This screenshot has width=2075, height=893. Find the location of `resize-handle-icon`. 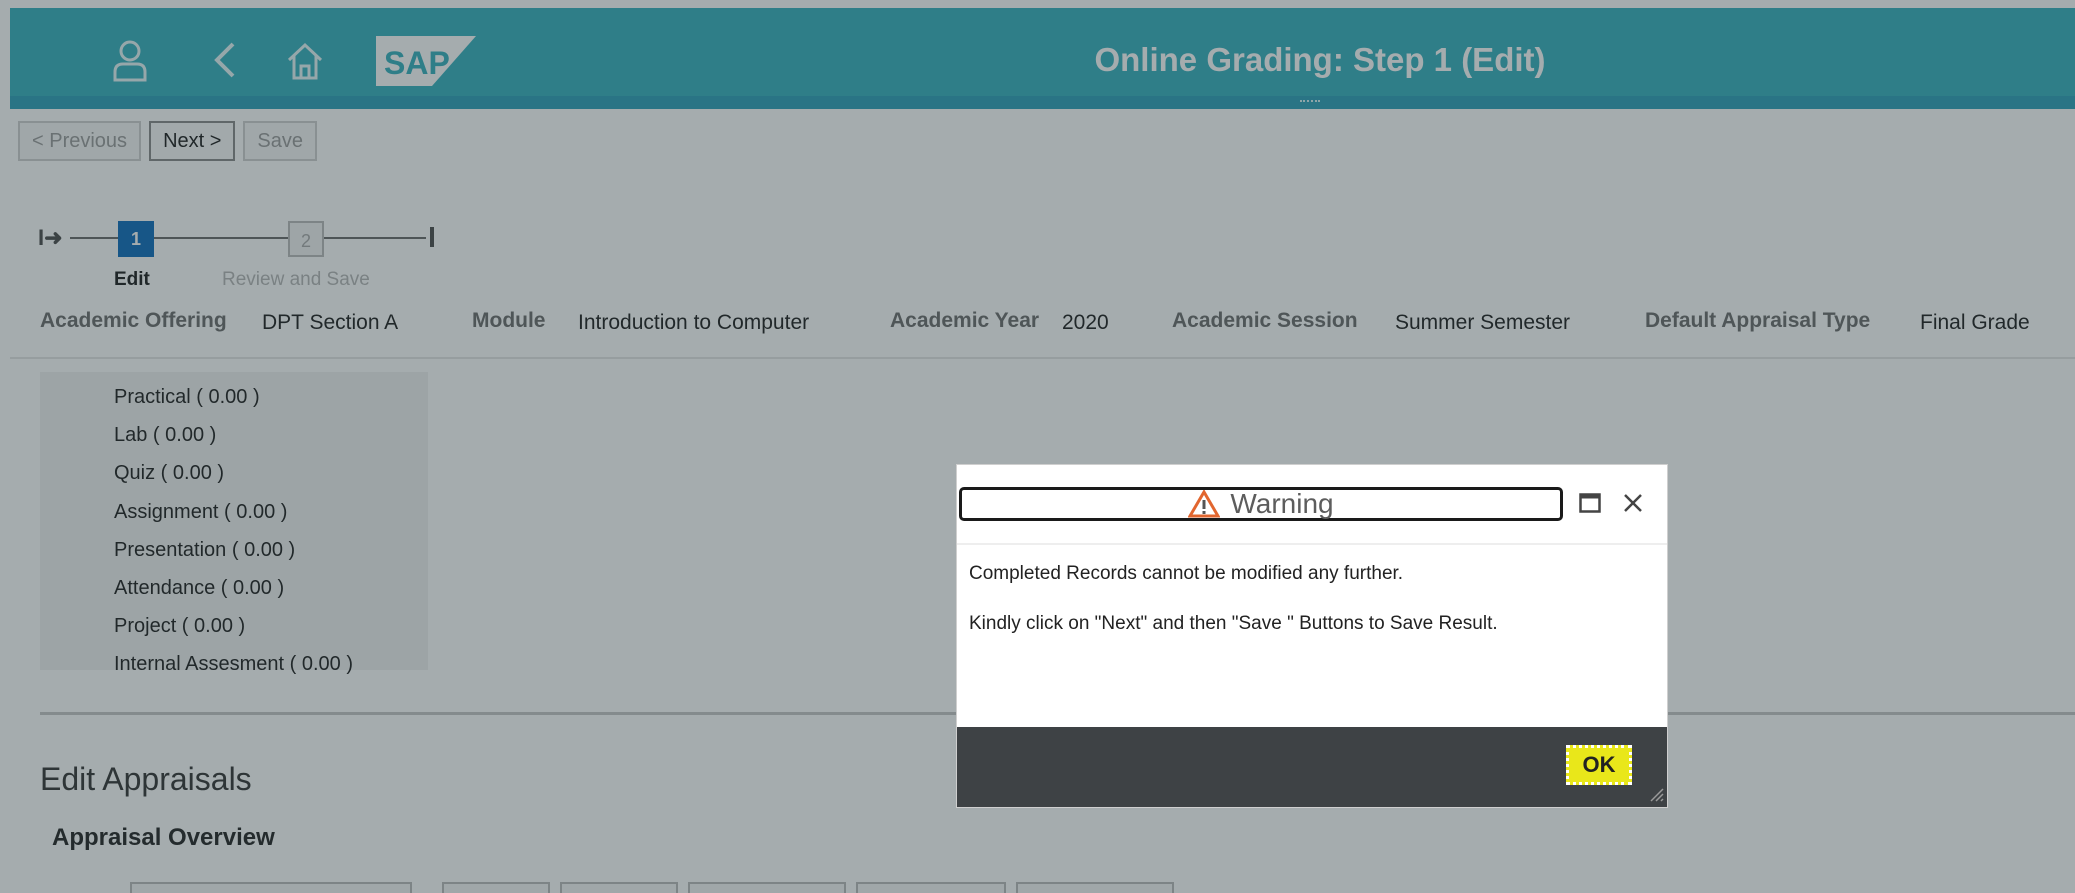

resize-handle-icon is located at coordinates (1656, 794).